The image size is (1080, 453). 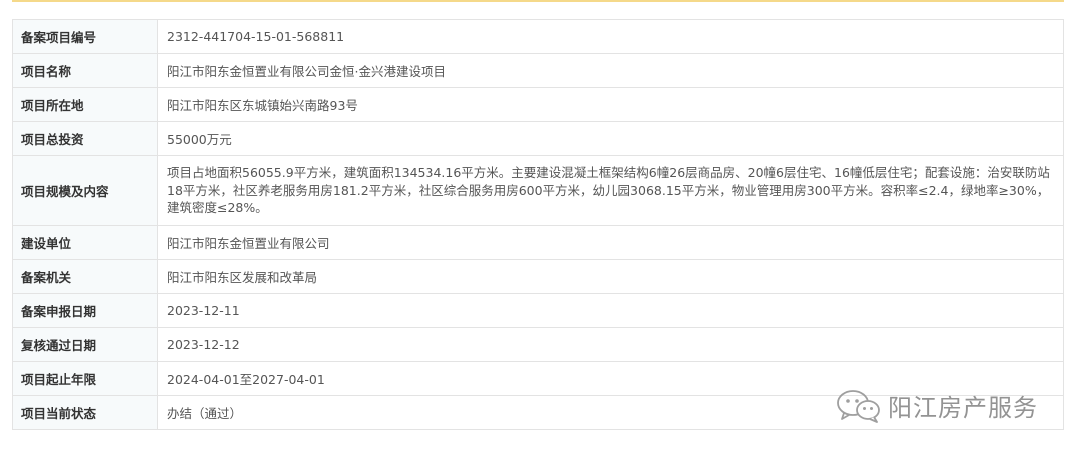 I want to click on row-value: 阳江市阳东金恒置业有限公司金恒·金兴港建设项目, so click(x=610, y=70).